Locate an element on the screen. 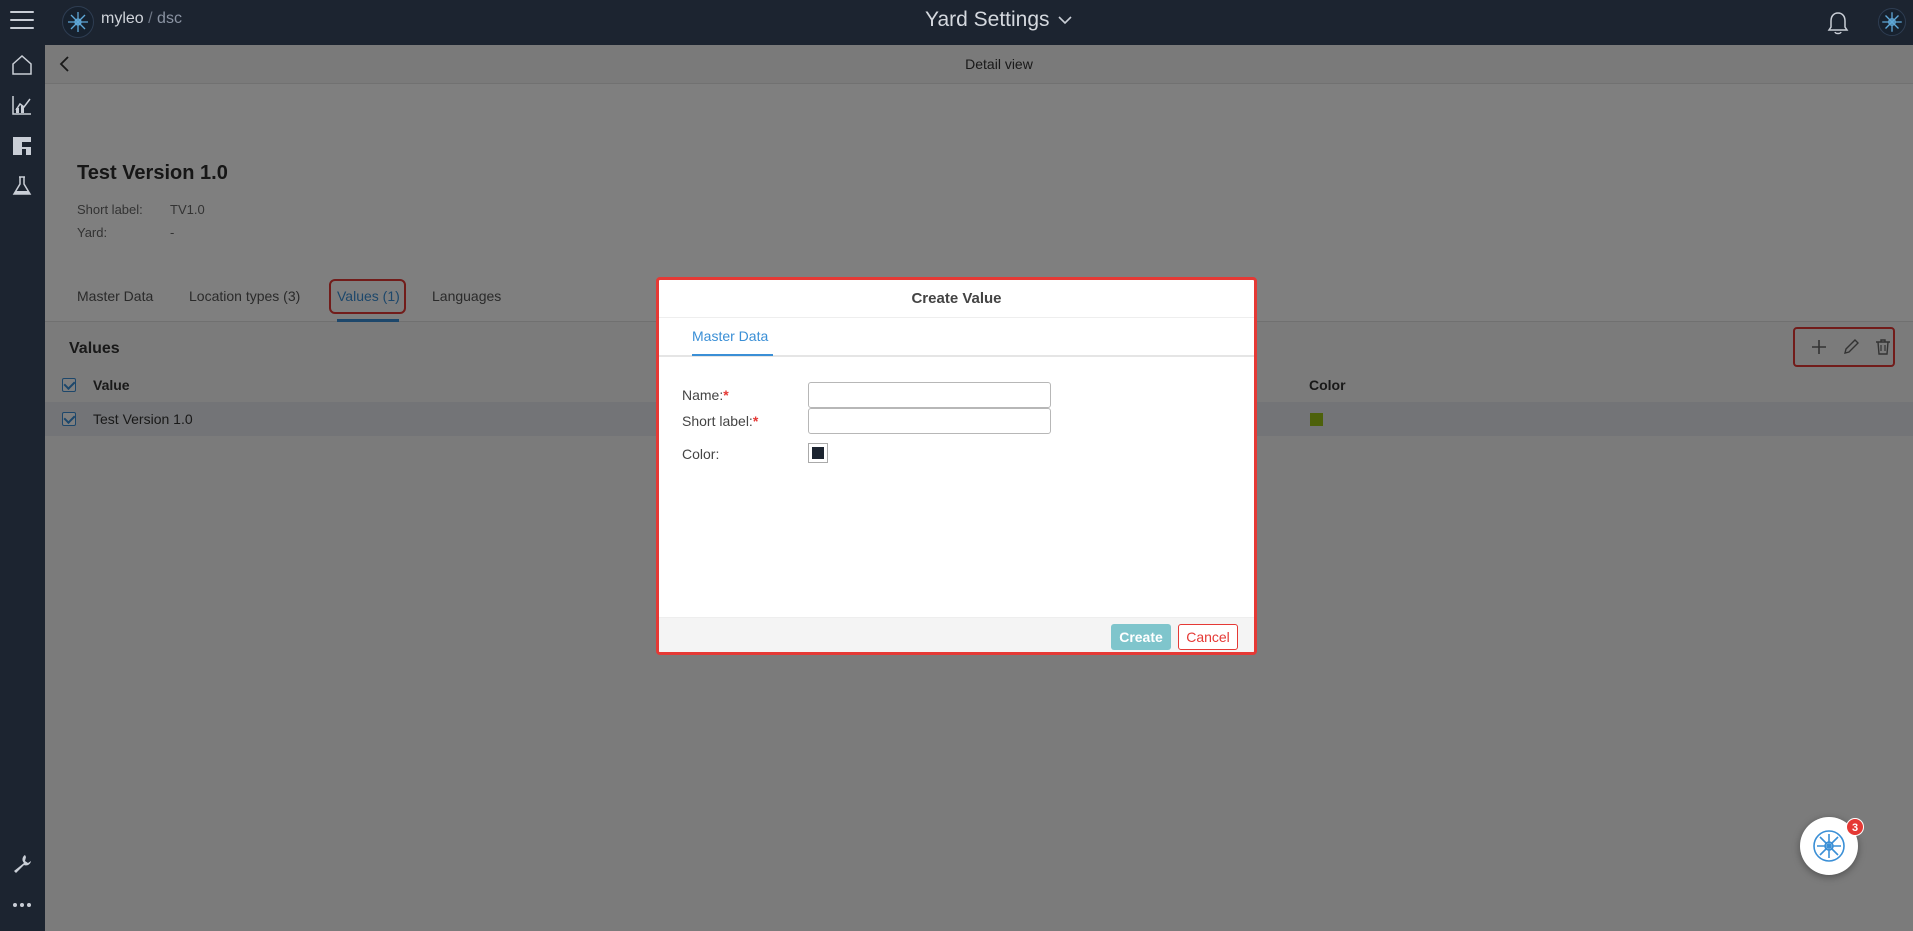 The width and height of the screenshot is (1913, 931). short-label-label-text: Short label: is located at coordinates (717, 421).